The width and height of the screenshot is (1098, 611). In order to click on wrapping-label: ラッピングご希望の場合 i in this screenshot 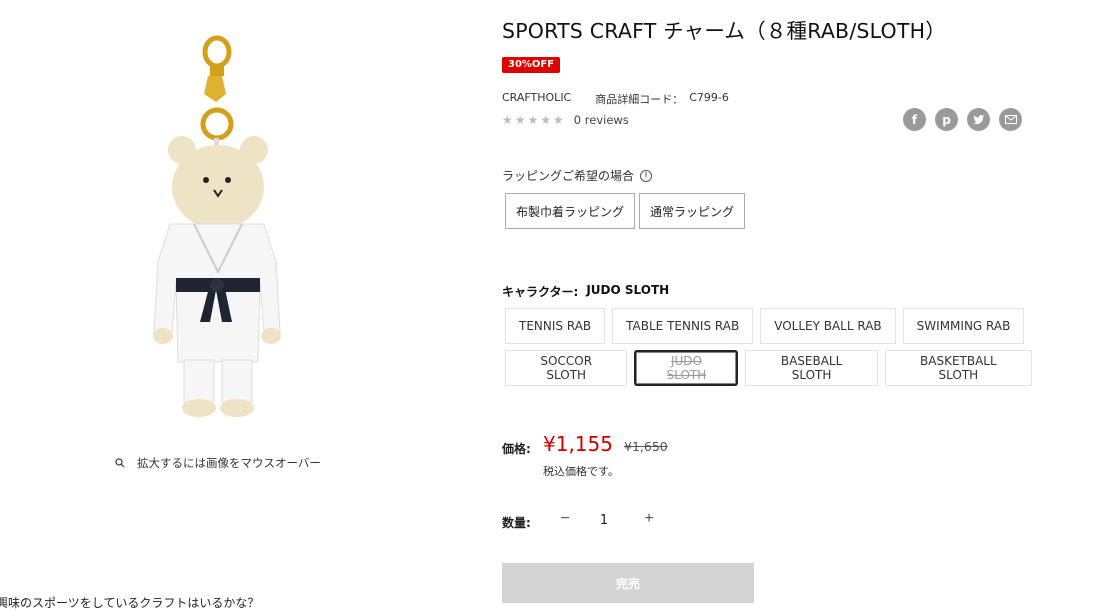, I will do `click(577, 175)`.